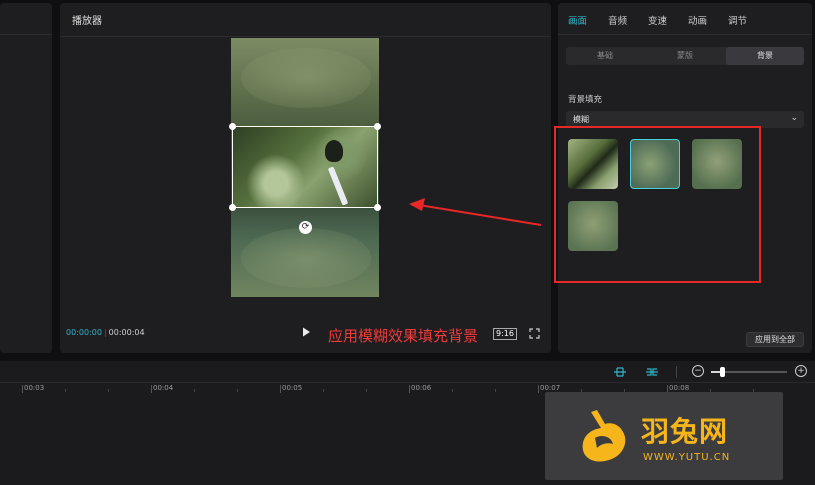 Image resolution: width=815 pixels, height=485 pixels. I want to click on subtab-mask: 蒙版, so click(685, 56).